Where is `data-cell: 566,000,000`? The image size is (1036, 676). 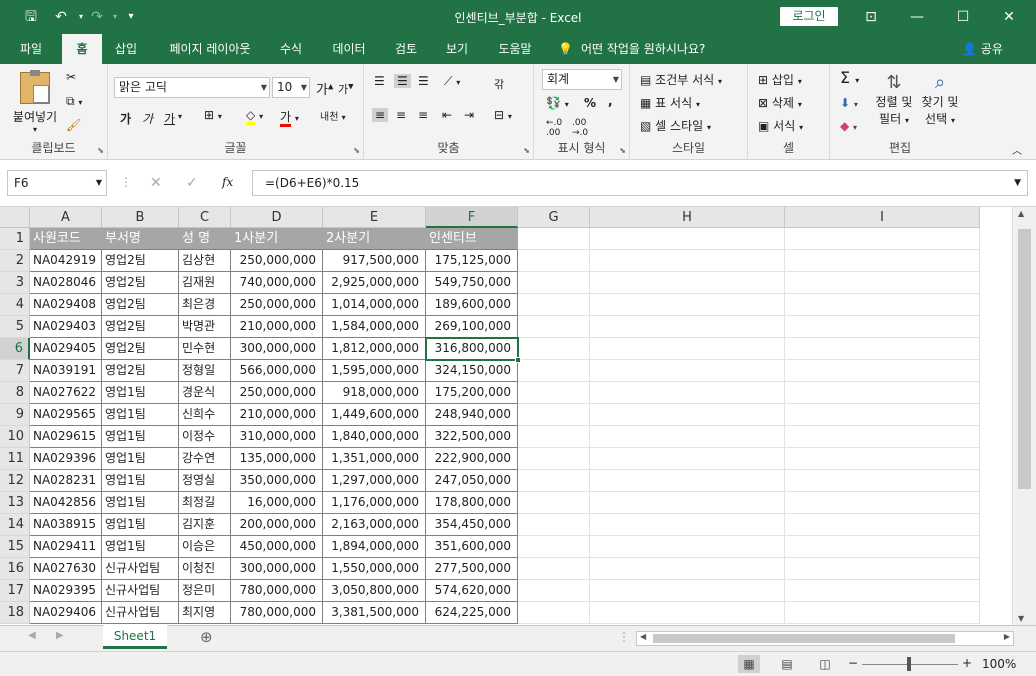 data-cell: 566,000,000 is located at coordinates (277, 371).